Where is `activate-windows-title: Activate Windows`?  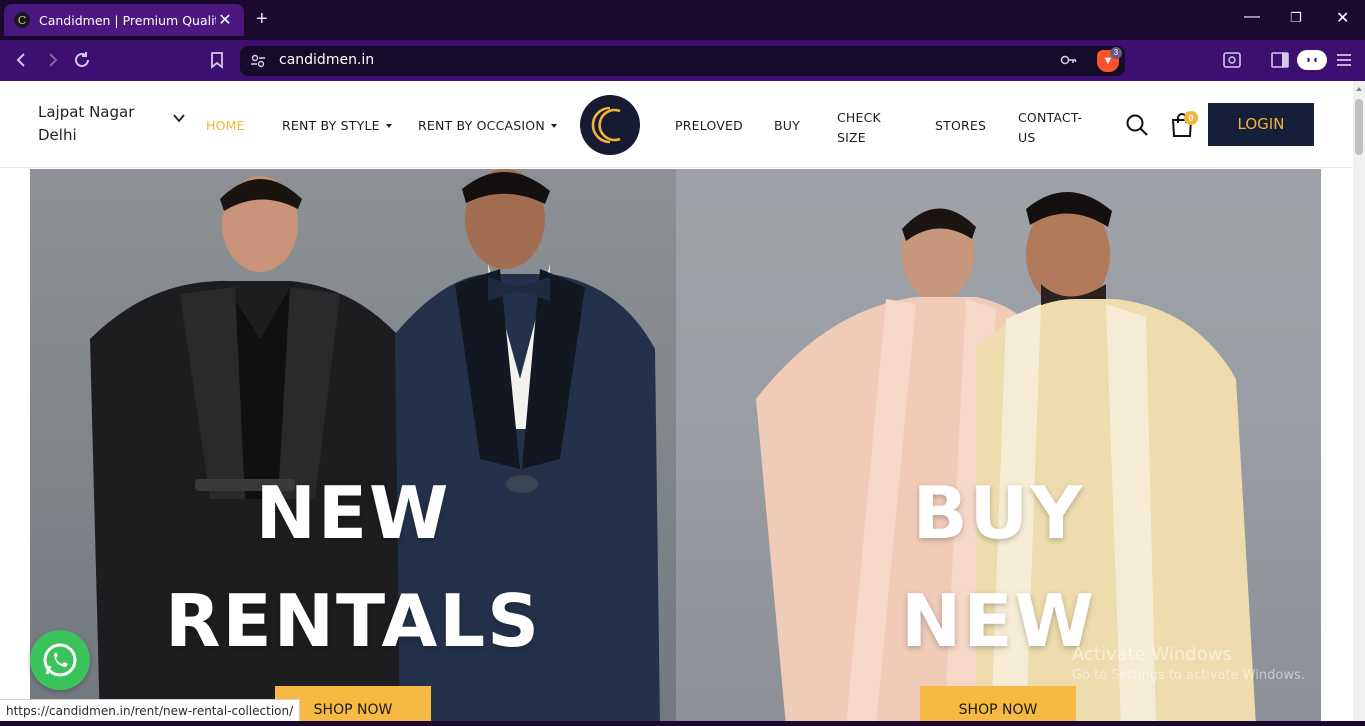 activate-windows-title: Activate Windows is located at coordinates (1152, 654).